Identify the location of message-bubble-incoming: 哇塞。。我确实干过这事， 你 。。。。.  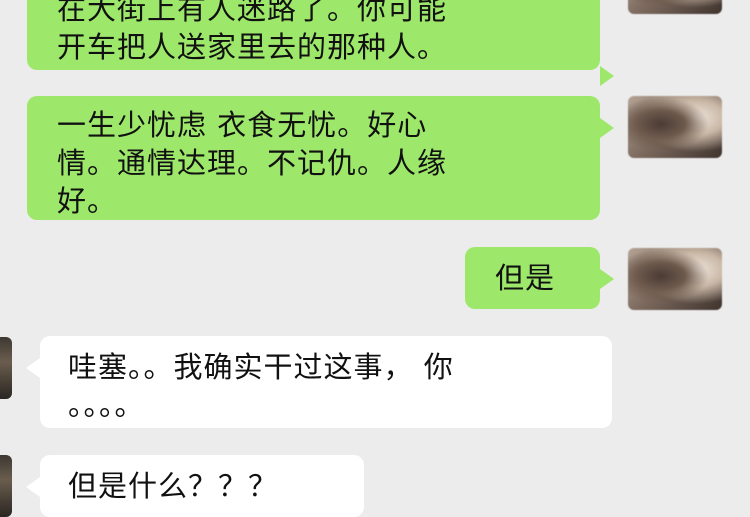
(319, 382).